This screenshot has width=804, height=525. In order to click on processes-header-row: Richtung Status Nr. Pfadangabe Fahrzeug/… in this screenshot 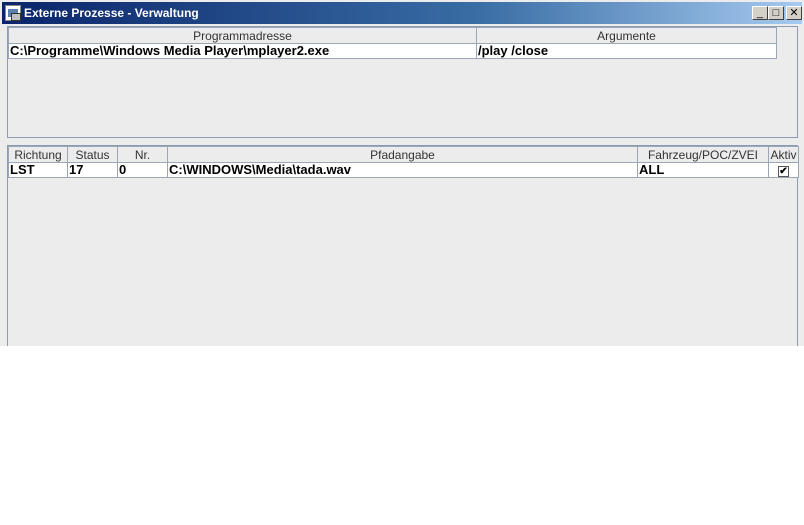, I will do `click(403, 154)`.